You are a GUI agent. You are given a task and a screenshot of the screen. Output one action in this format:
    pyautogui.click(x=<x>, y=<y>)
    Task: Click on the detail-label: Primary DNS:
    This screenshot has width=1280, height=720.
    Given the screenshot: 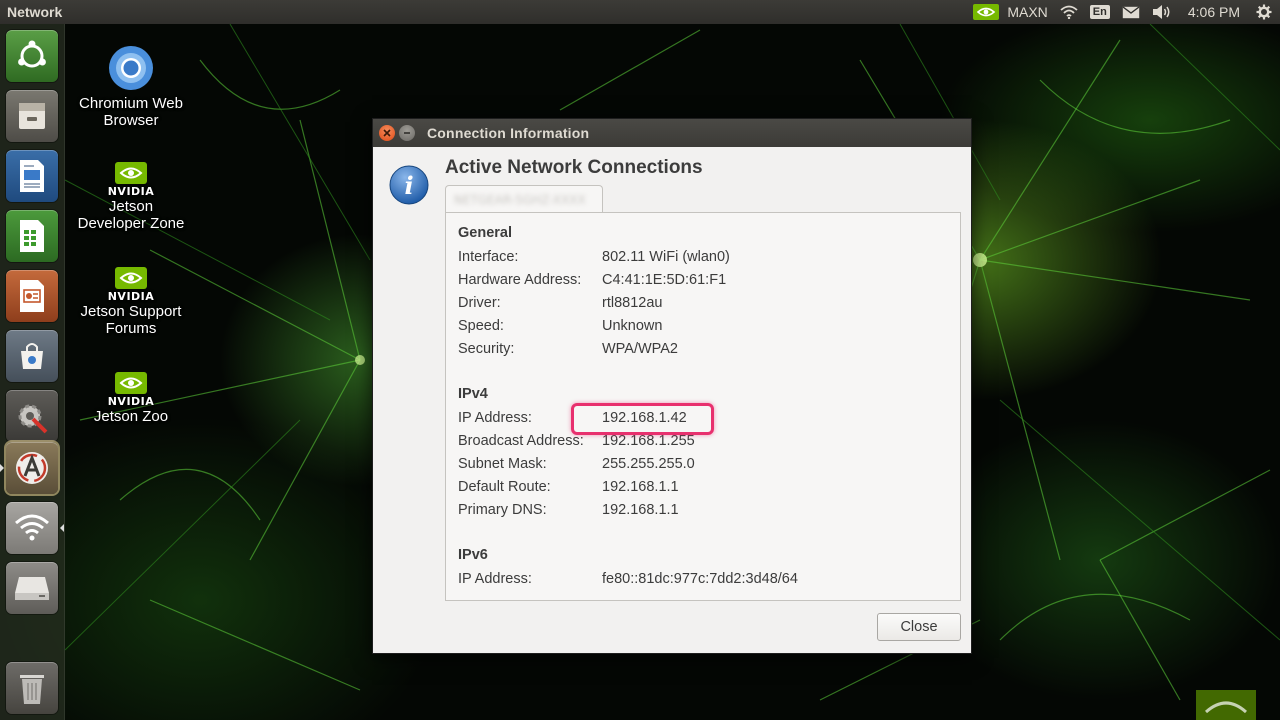 What is the action you would take?
    pyautogui.click(x=502, y=510)
    